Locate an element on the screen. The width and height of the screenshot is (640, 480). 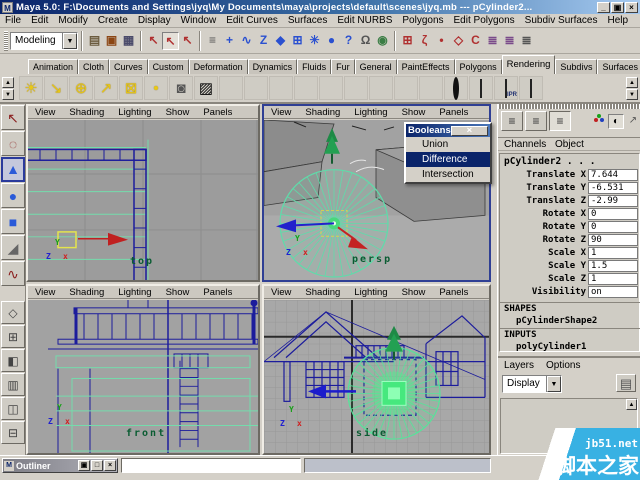
layout-multi-pane-button: ⊟ is located at coordinates (13, 432).